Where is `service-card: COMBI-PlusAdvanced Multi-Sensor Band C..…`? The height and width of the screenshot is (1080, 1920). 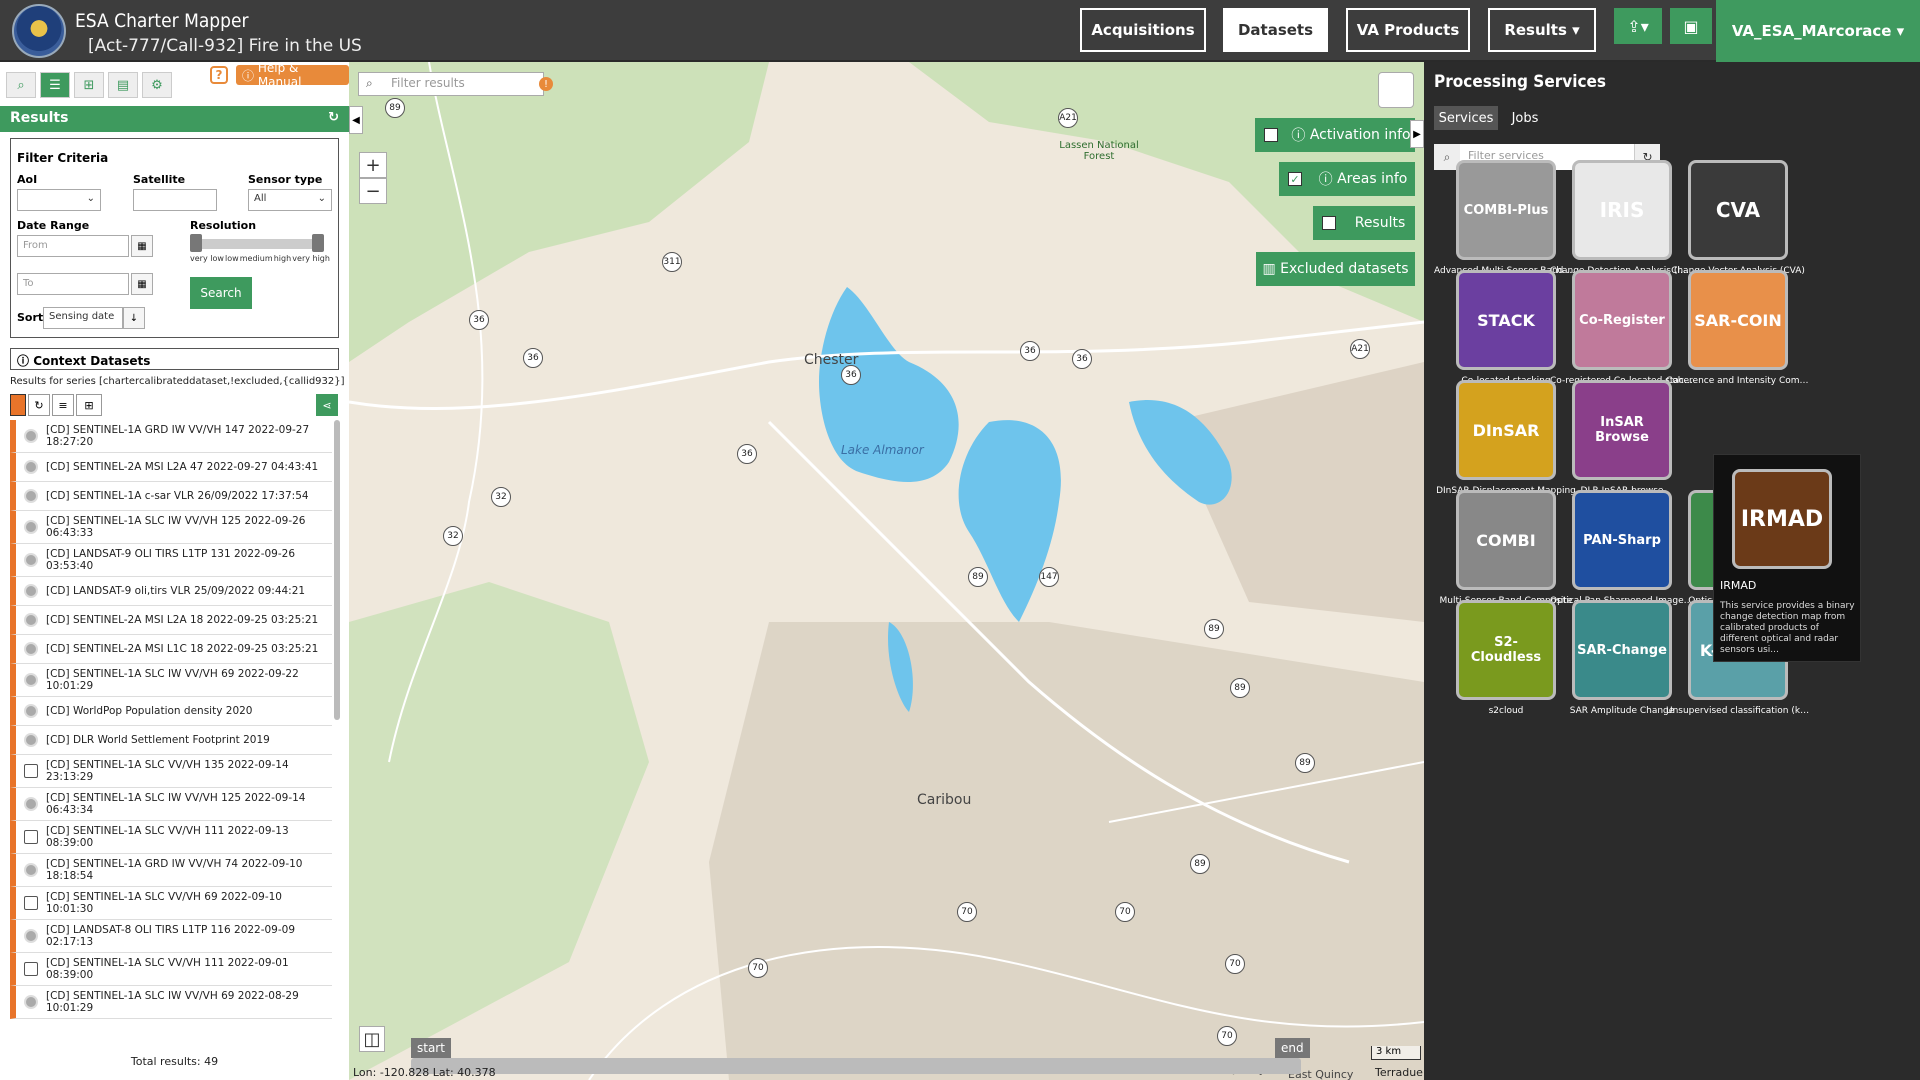 service-card: COMBI-PlusAdvanced Multi-Sensor Band C..… is located at coordinates (1506, 224).